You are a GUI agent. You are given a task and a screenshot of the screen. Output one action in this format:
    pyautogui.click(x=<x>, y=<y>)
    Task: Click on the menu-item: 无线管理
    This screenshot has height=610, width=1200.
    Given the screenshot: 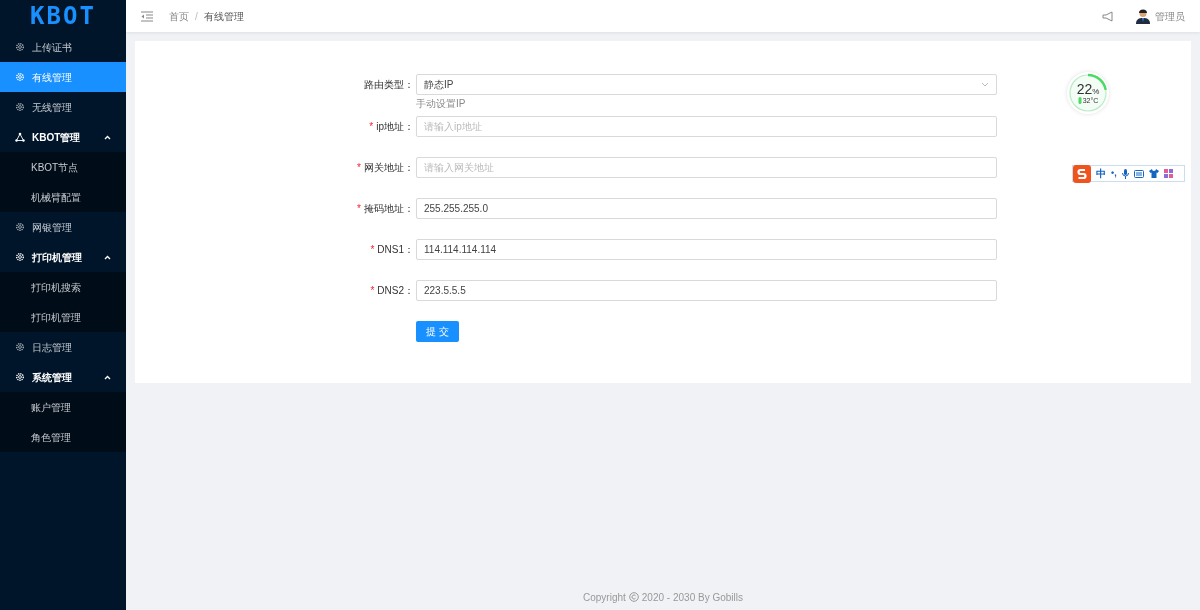 What is the action you would take?
    pyautogui.click(x=63, y=107)
    